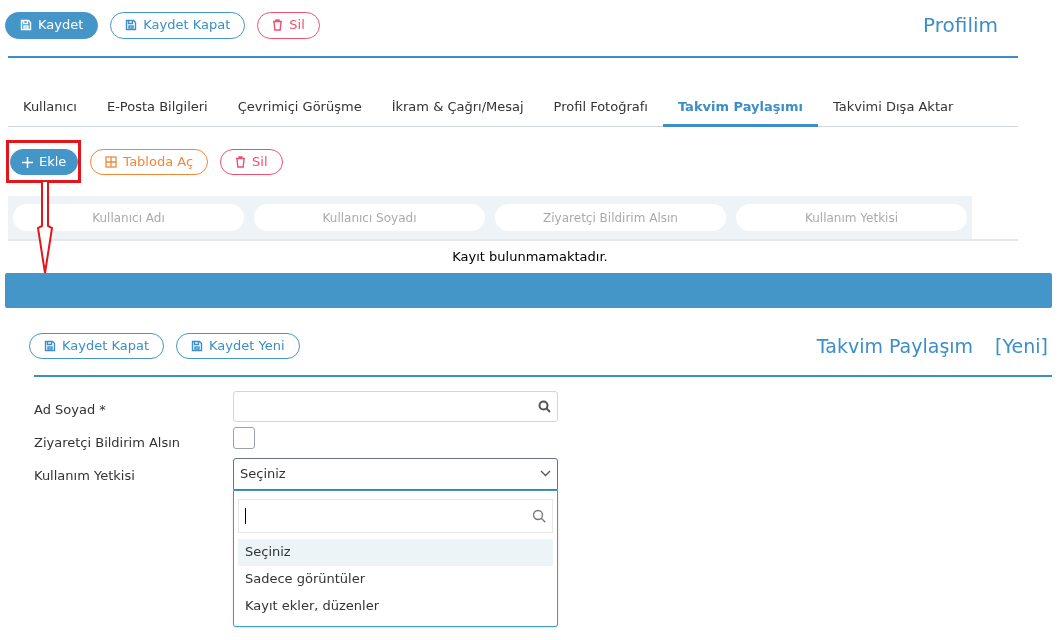 This screenshot has width=1060, height=640. I want to click on column-header: Kullanıcı Adı, so click(128, 217).